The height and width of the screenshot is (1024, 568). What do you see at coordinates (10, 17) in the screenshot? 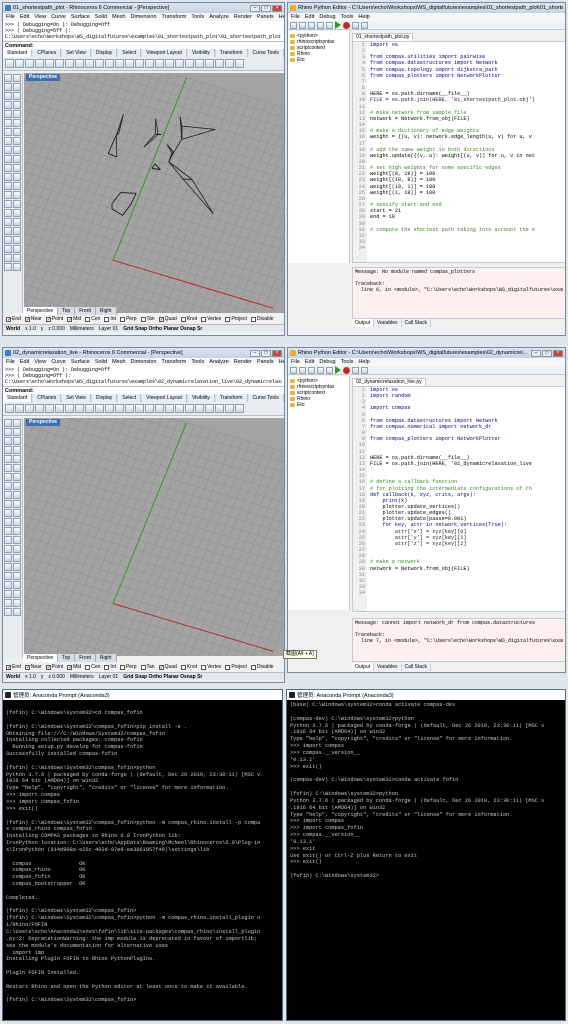
I see `menu-item-file: File` at bounding box center [10, 17].